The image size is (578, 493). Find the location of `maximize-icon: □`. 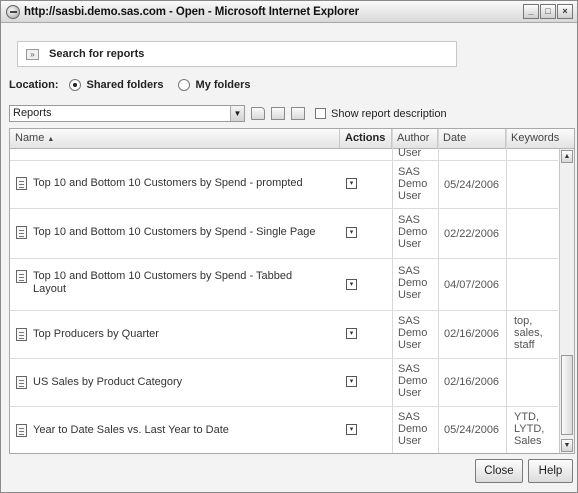

maximize-icon: □ is located at coordinates (548, 11).